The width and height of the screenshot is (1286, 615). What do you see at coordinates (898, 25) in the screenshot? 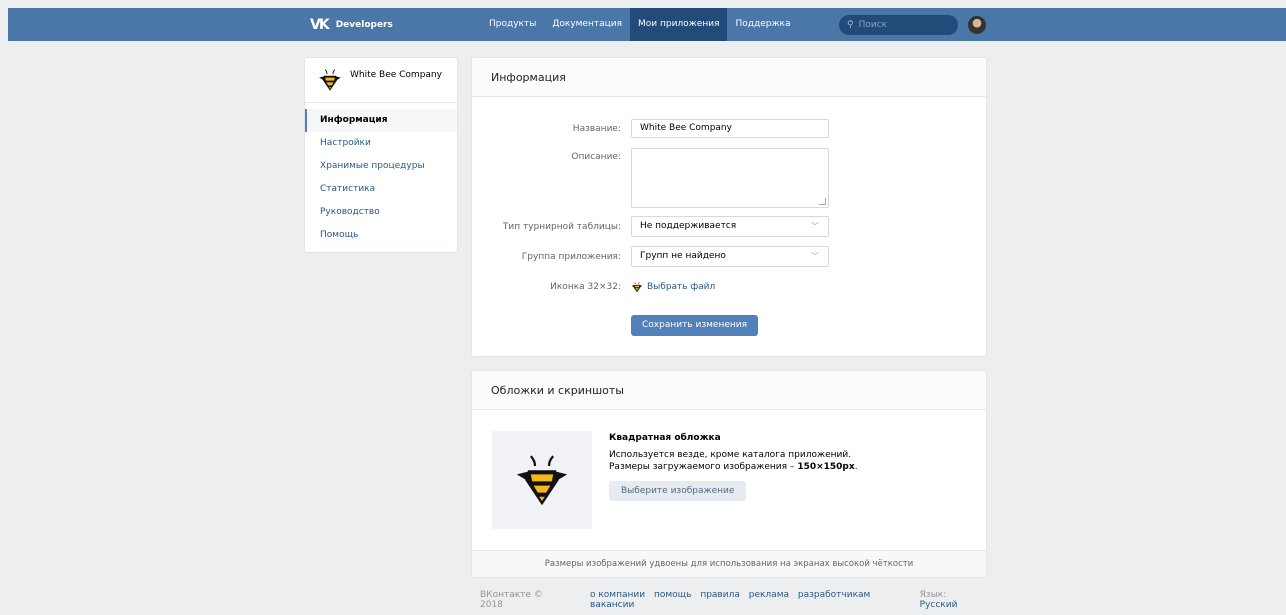
I see `search-input: ⚲ Поиск` at bounding box center [898, 25].